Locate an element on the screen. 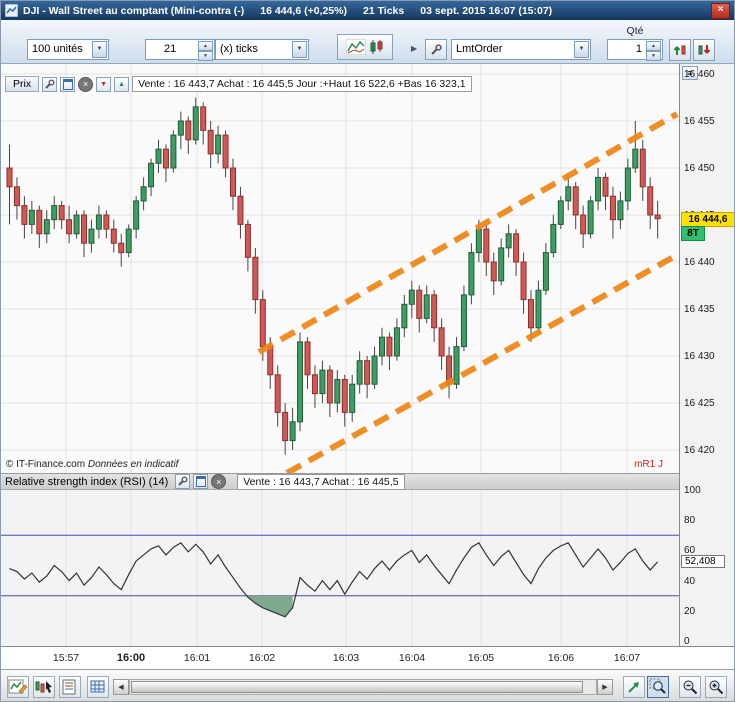 This screenshot has height=702, width=735. auto-scroll-button is located at coordinates (634, 687).